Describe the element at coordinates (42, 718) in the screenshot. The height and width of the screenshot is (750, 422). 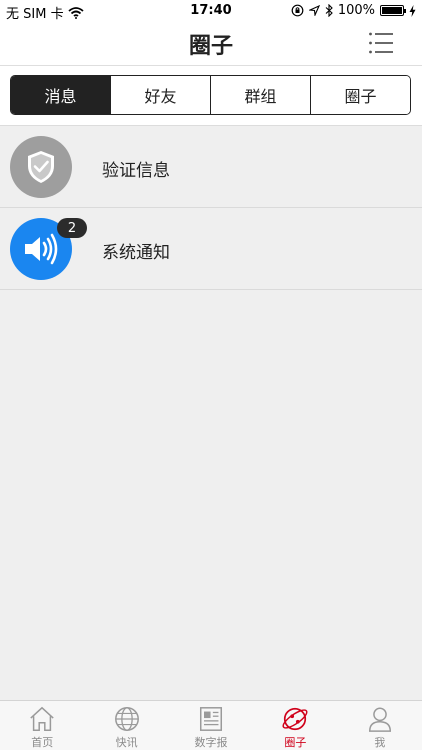
I see `home-icon` at that location.